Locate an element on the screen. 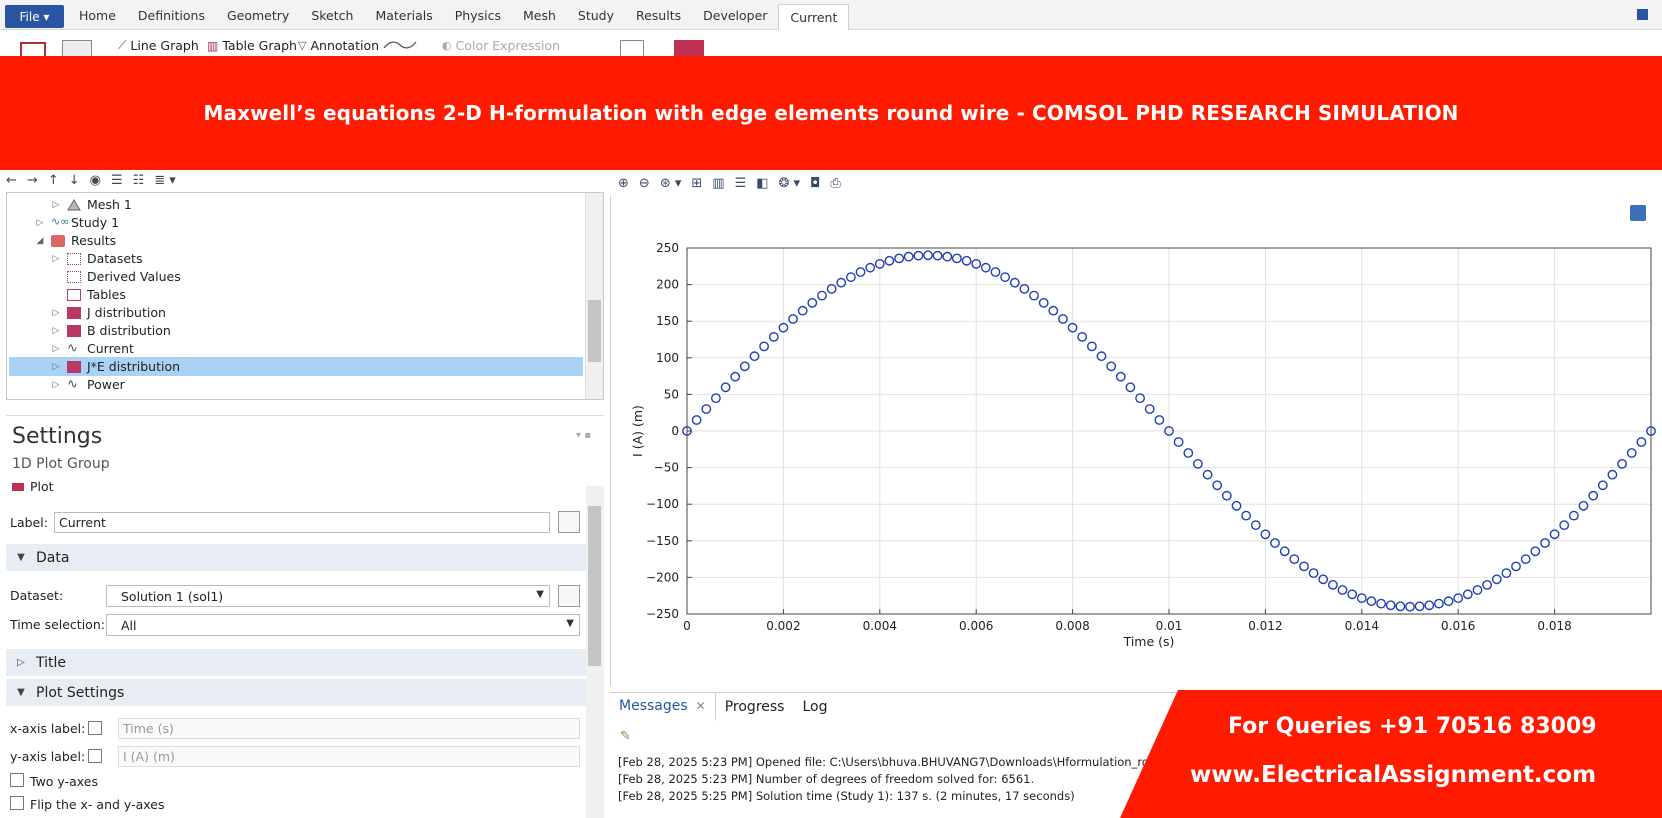 This screenshot has width=1662, height=818. yaxis-label-checkbox is located at coordinates (95, 756).